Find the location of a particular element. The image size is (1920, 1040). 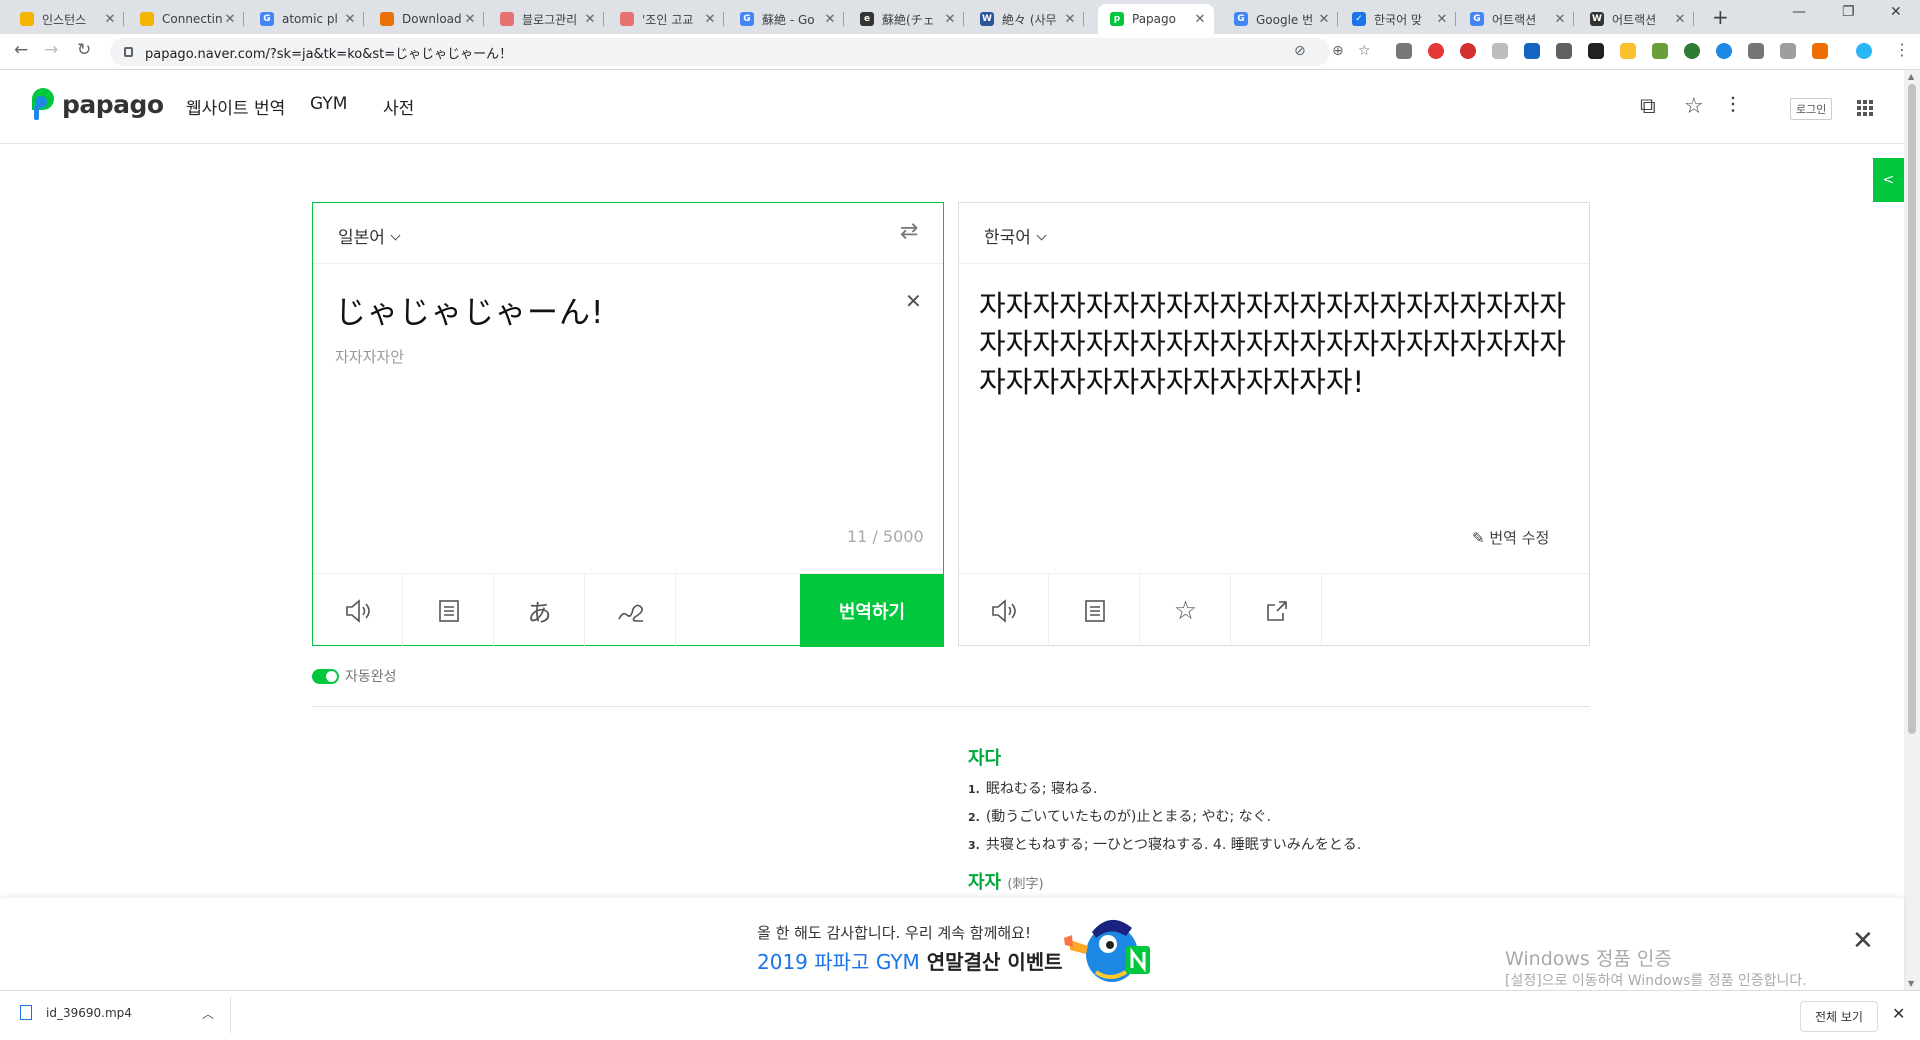

chevron-up-icon: ︿ is located at coordinates (208, 1013).